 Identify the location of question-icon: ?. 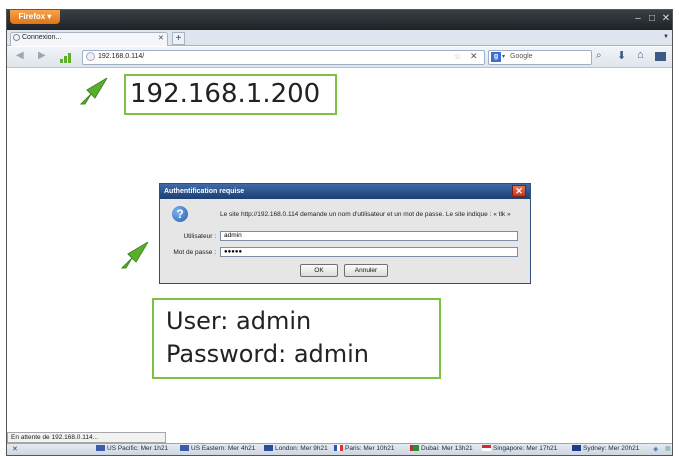
(180, 214).